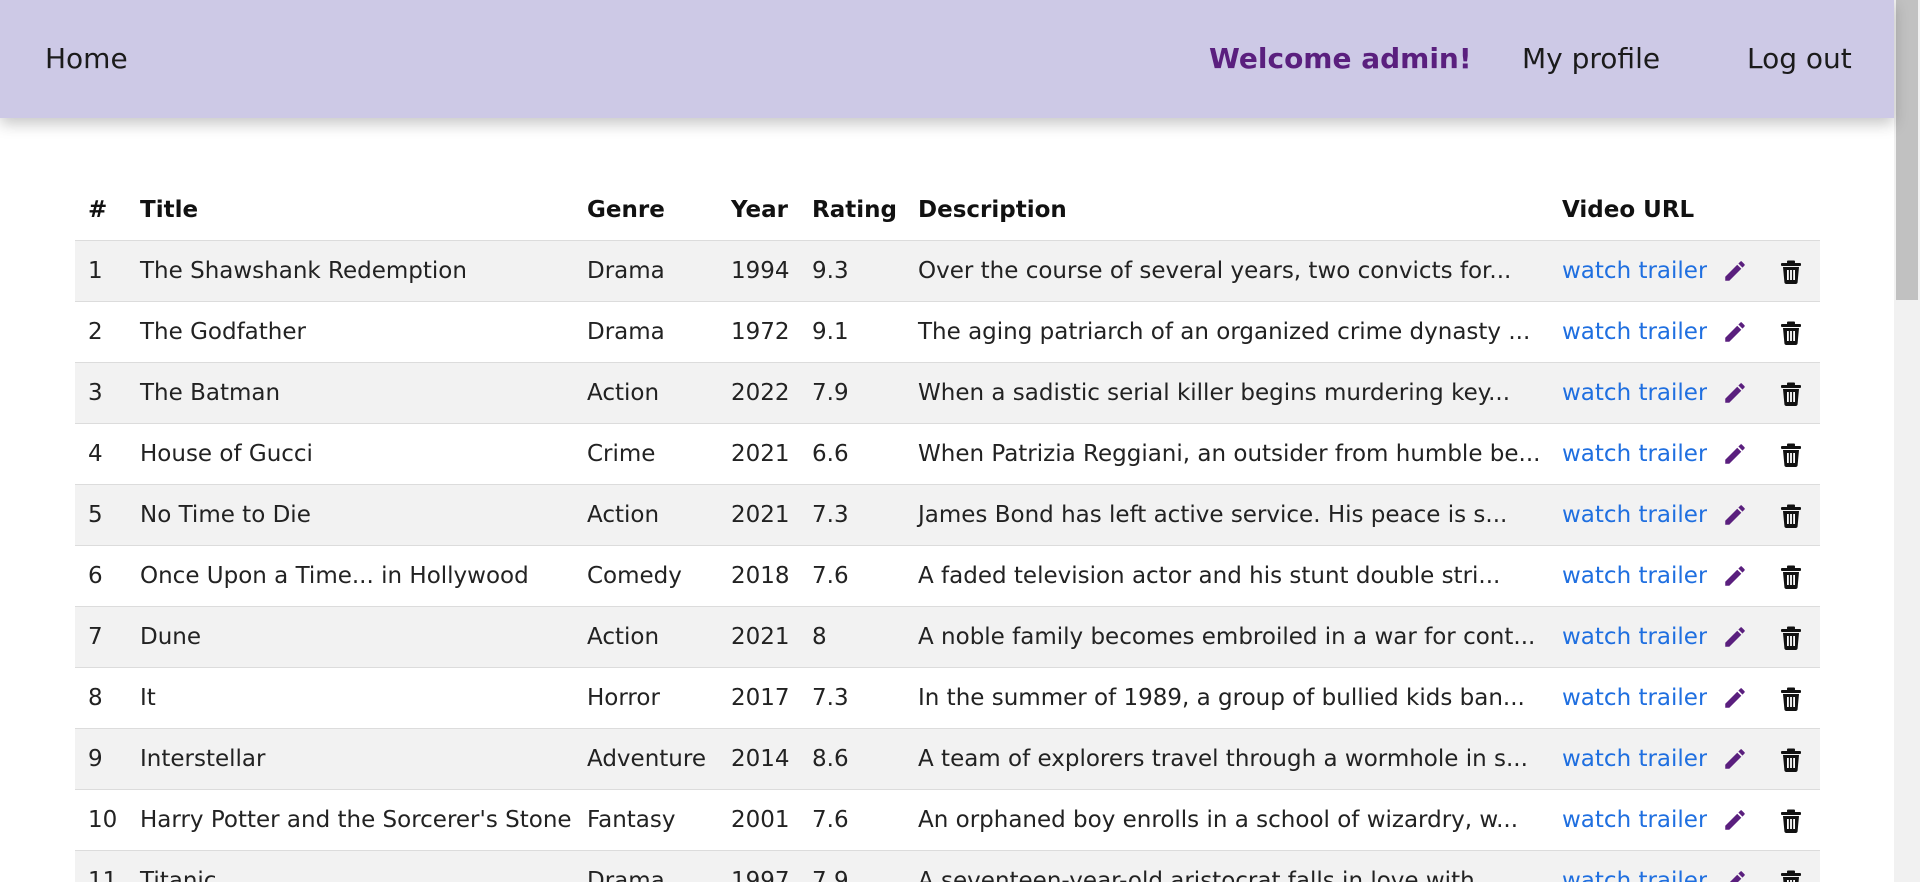 This screenshot has width=1920, height=882. What do you see at coordinates (852, 271) in the screenshot?
I see `cell-rating: 9.3` at bounding box center [852, 271].